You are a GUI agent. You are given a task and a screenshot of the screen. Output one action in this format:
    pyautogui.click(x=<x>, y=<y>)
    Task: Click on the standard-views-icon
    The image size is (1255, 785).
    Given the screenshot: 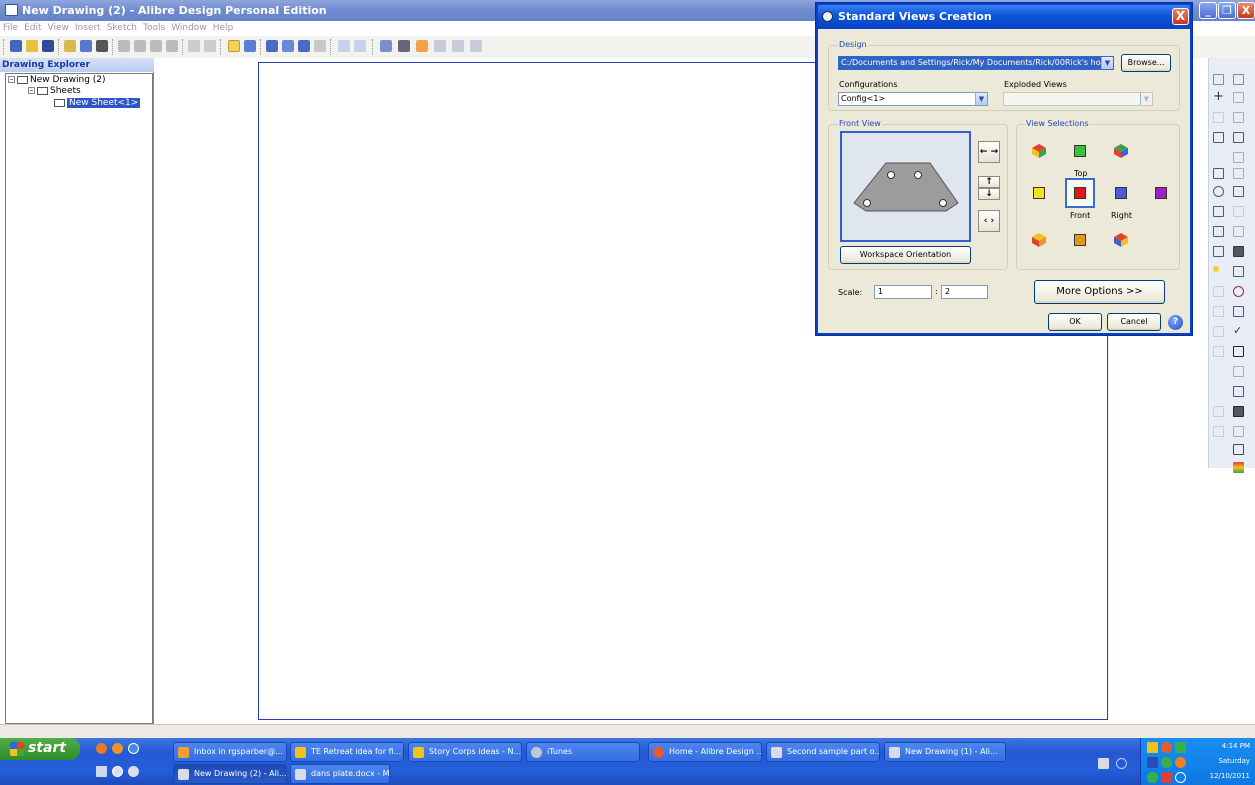 What is the action you would take?
    pyautogui.click(x=422, y=46)
    